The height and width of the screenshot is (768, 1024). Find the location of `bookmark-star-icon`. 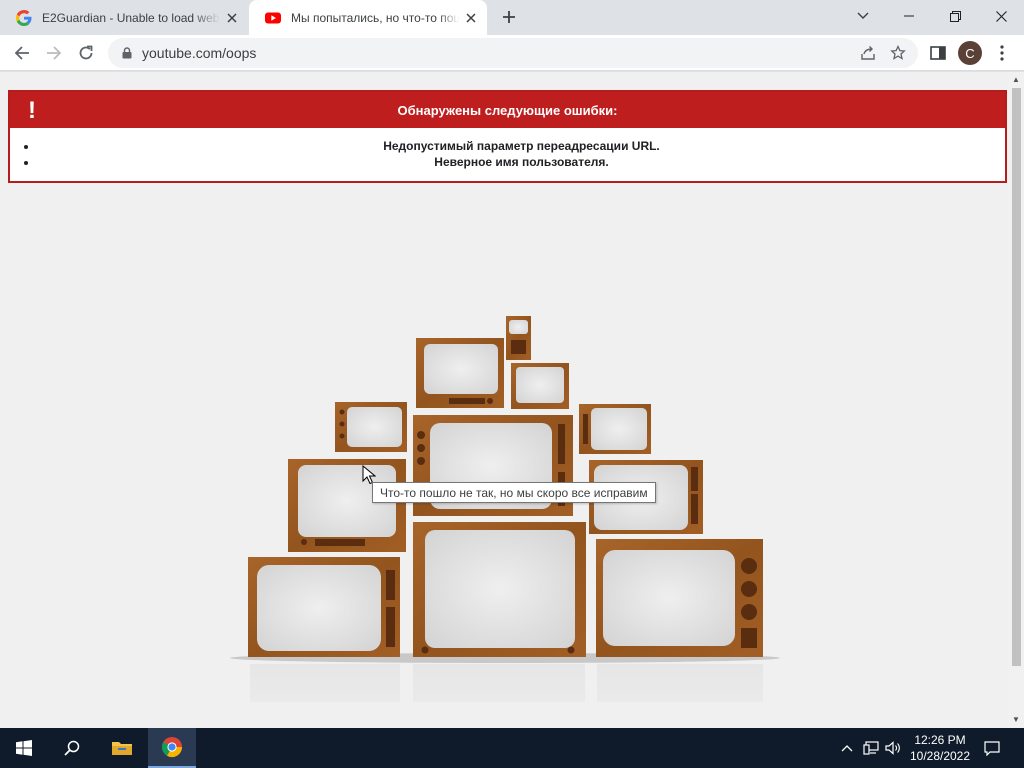

bookmark-star-icon is located at coordinates (898, 55).